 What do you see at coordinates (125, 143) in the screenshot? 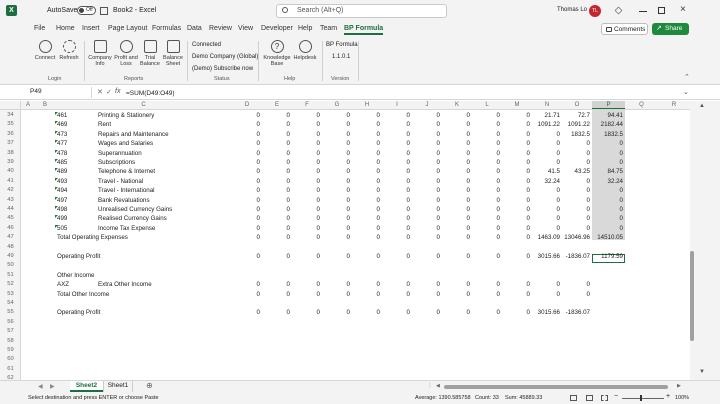
I see `cell-description: Wages and Salaries` at bounding box center [125, 143].